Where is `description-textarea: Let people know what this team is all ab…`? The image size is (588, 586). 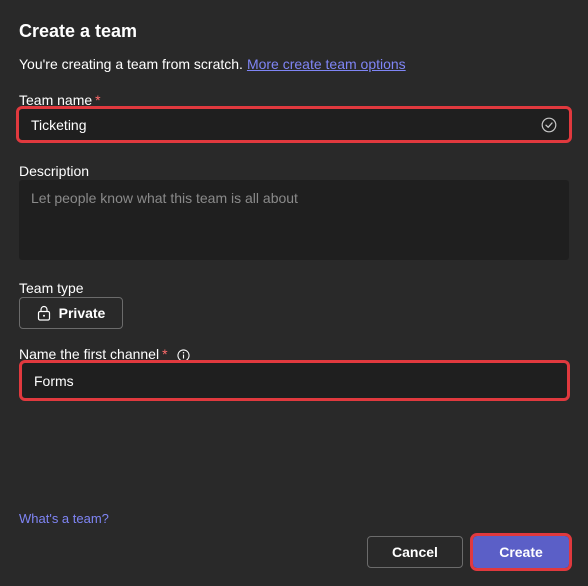 description-textarea: Let people know what this team is all ab… is located at coordinates (294, 220).